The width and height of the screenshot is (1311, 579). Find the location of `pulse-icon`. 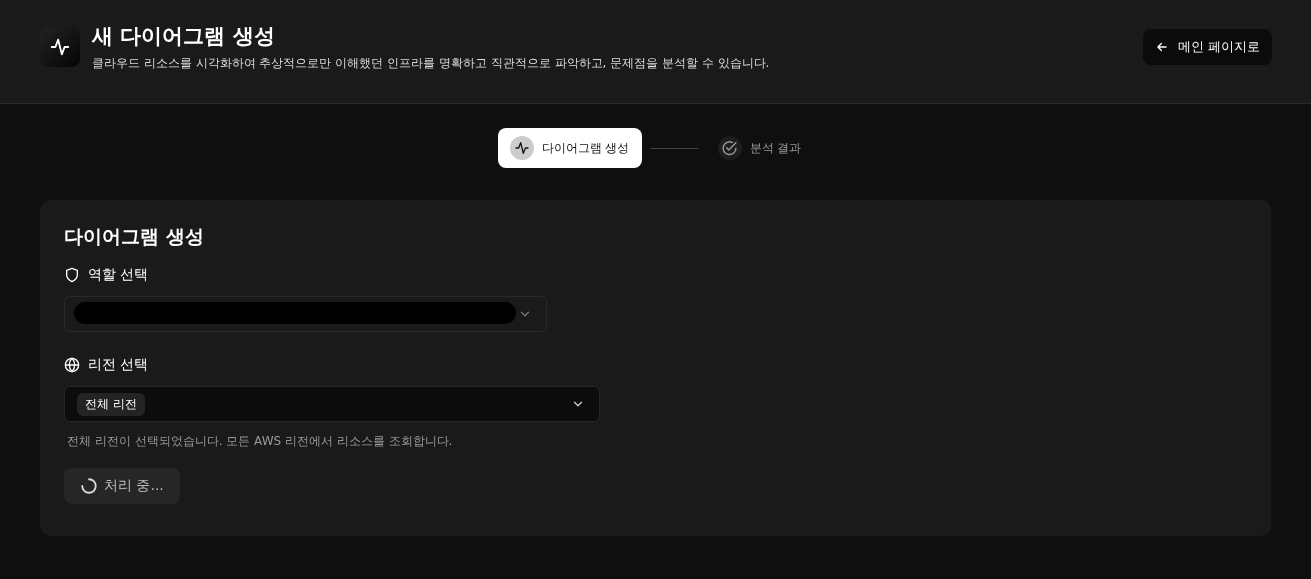

pulse-icon is located at coordinates (521, 148).